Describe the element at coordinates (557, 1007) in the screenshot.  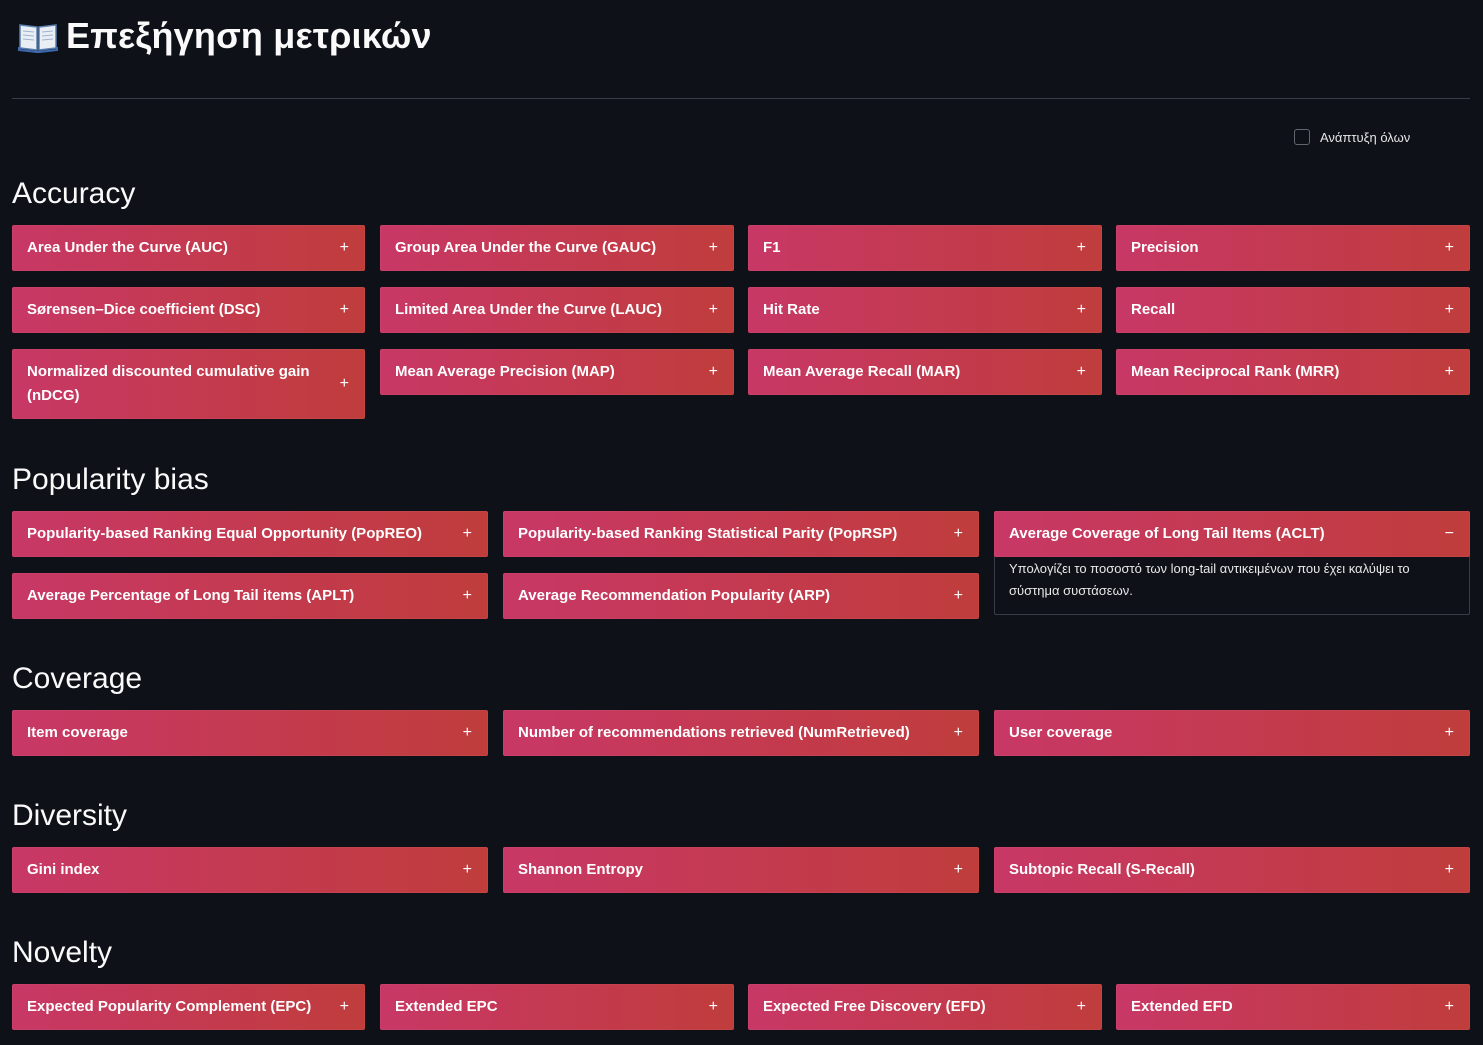
I see `metric-card-extended-epc: Extended EPC +` at that location.